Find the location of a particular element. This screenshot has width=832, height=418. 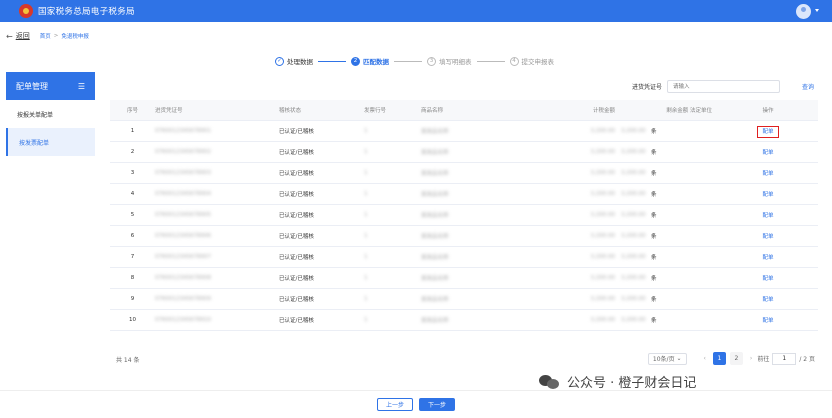

goto-suffix: / 2 页 is located at coordinates (807, 359).